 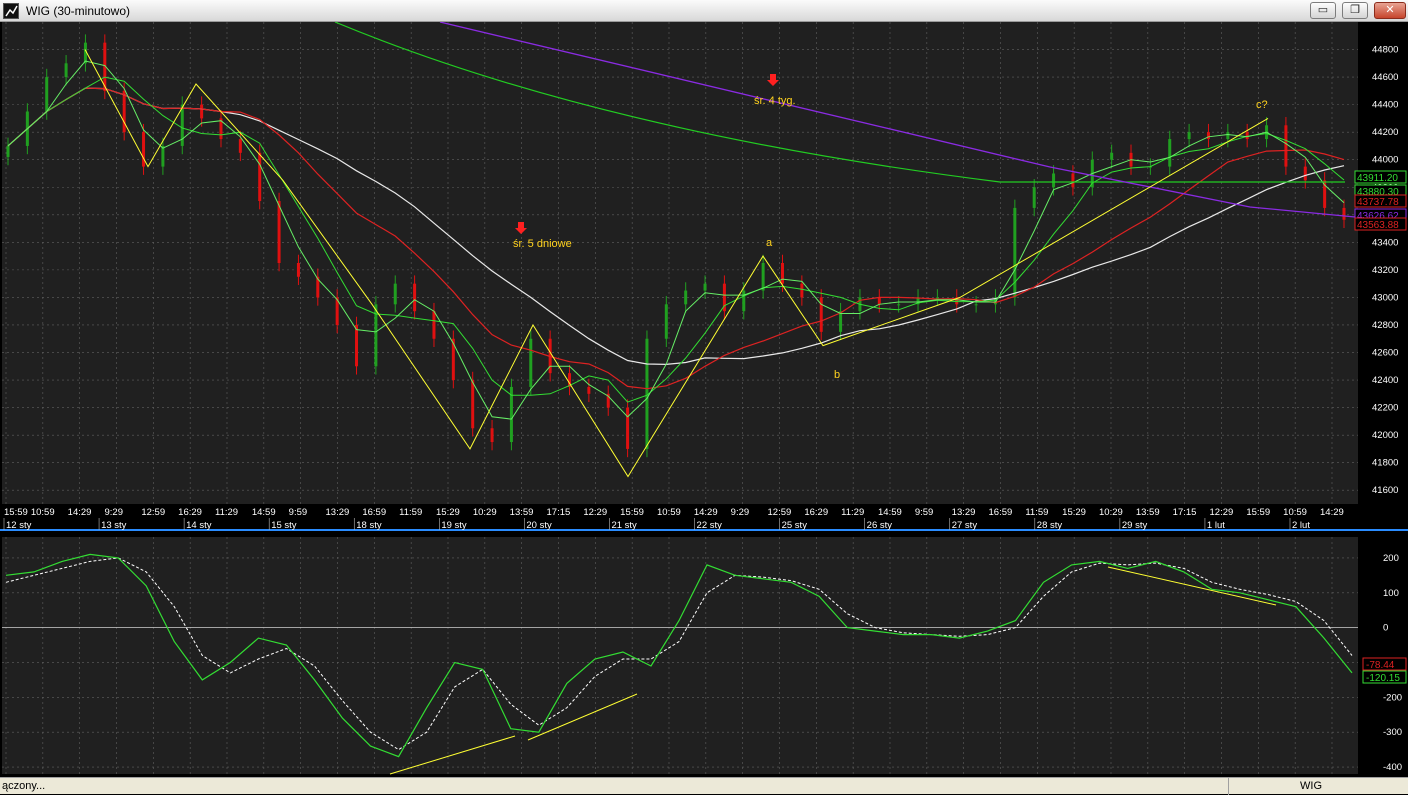 What do you see at coordinates (485, 512) in the screenshot?
I see `x-time-label: 10:29` at bounding box center [485, 512].